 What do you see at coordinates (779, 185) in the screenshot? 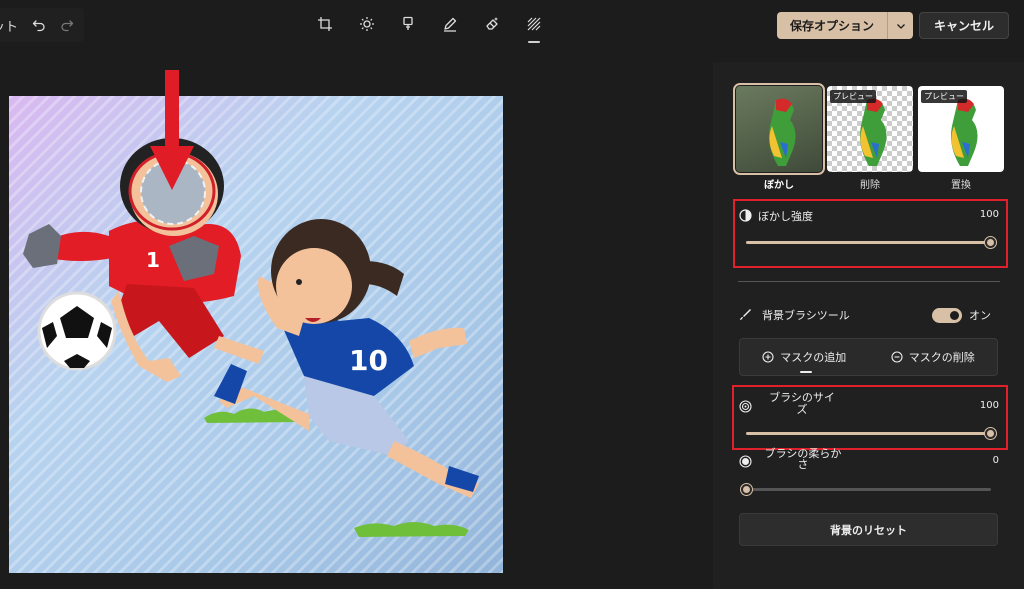
I see `mode-blur-label: ぼかし` at bounding box center [779, 185].